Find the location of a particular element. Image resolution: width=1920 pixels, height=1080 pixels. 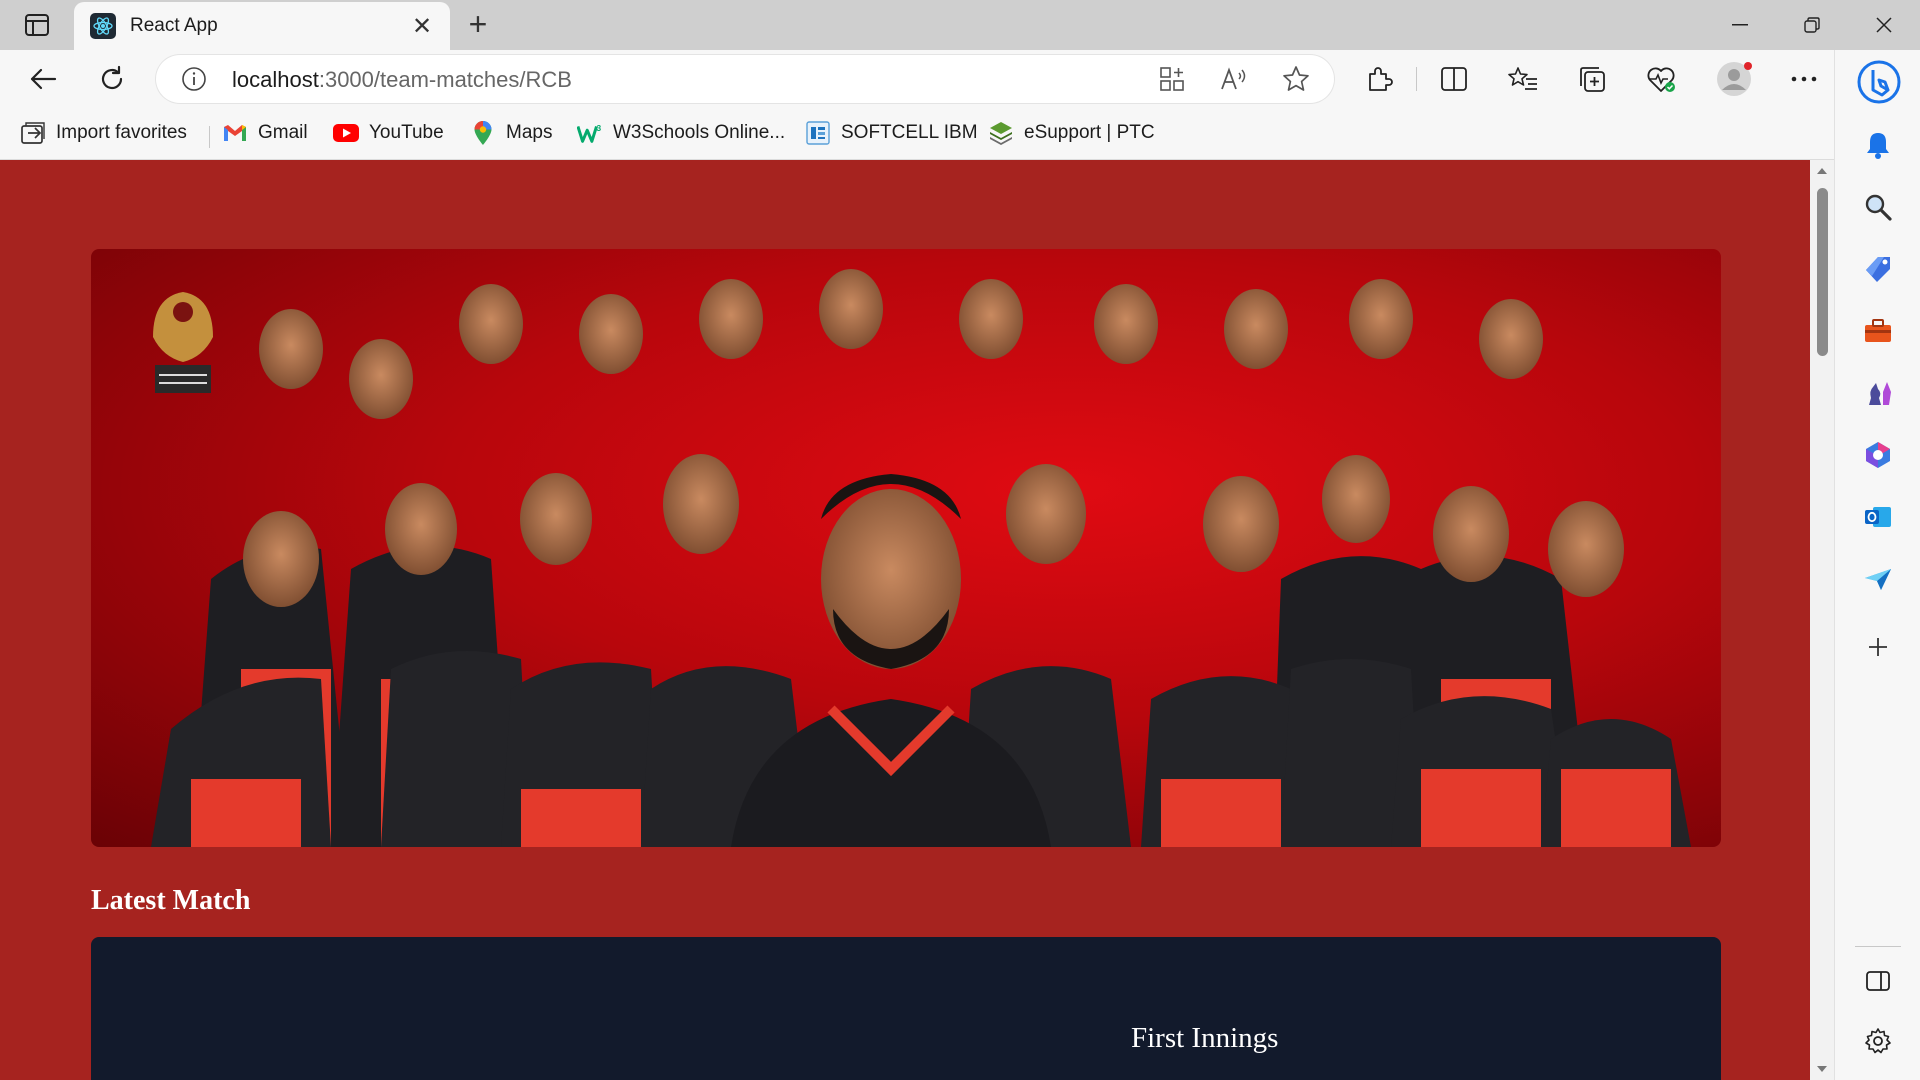

favorites-separator is located at coordinates (209, 137).